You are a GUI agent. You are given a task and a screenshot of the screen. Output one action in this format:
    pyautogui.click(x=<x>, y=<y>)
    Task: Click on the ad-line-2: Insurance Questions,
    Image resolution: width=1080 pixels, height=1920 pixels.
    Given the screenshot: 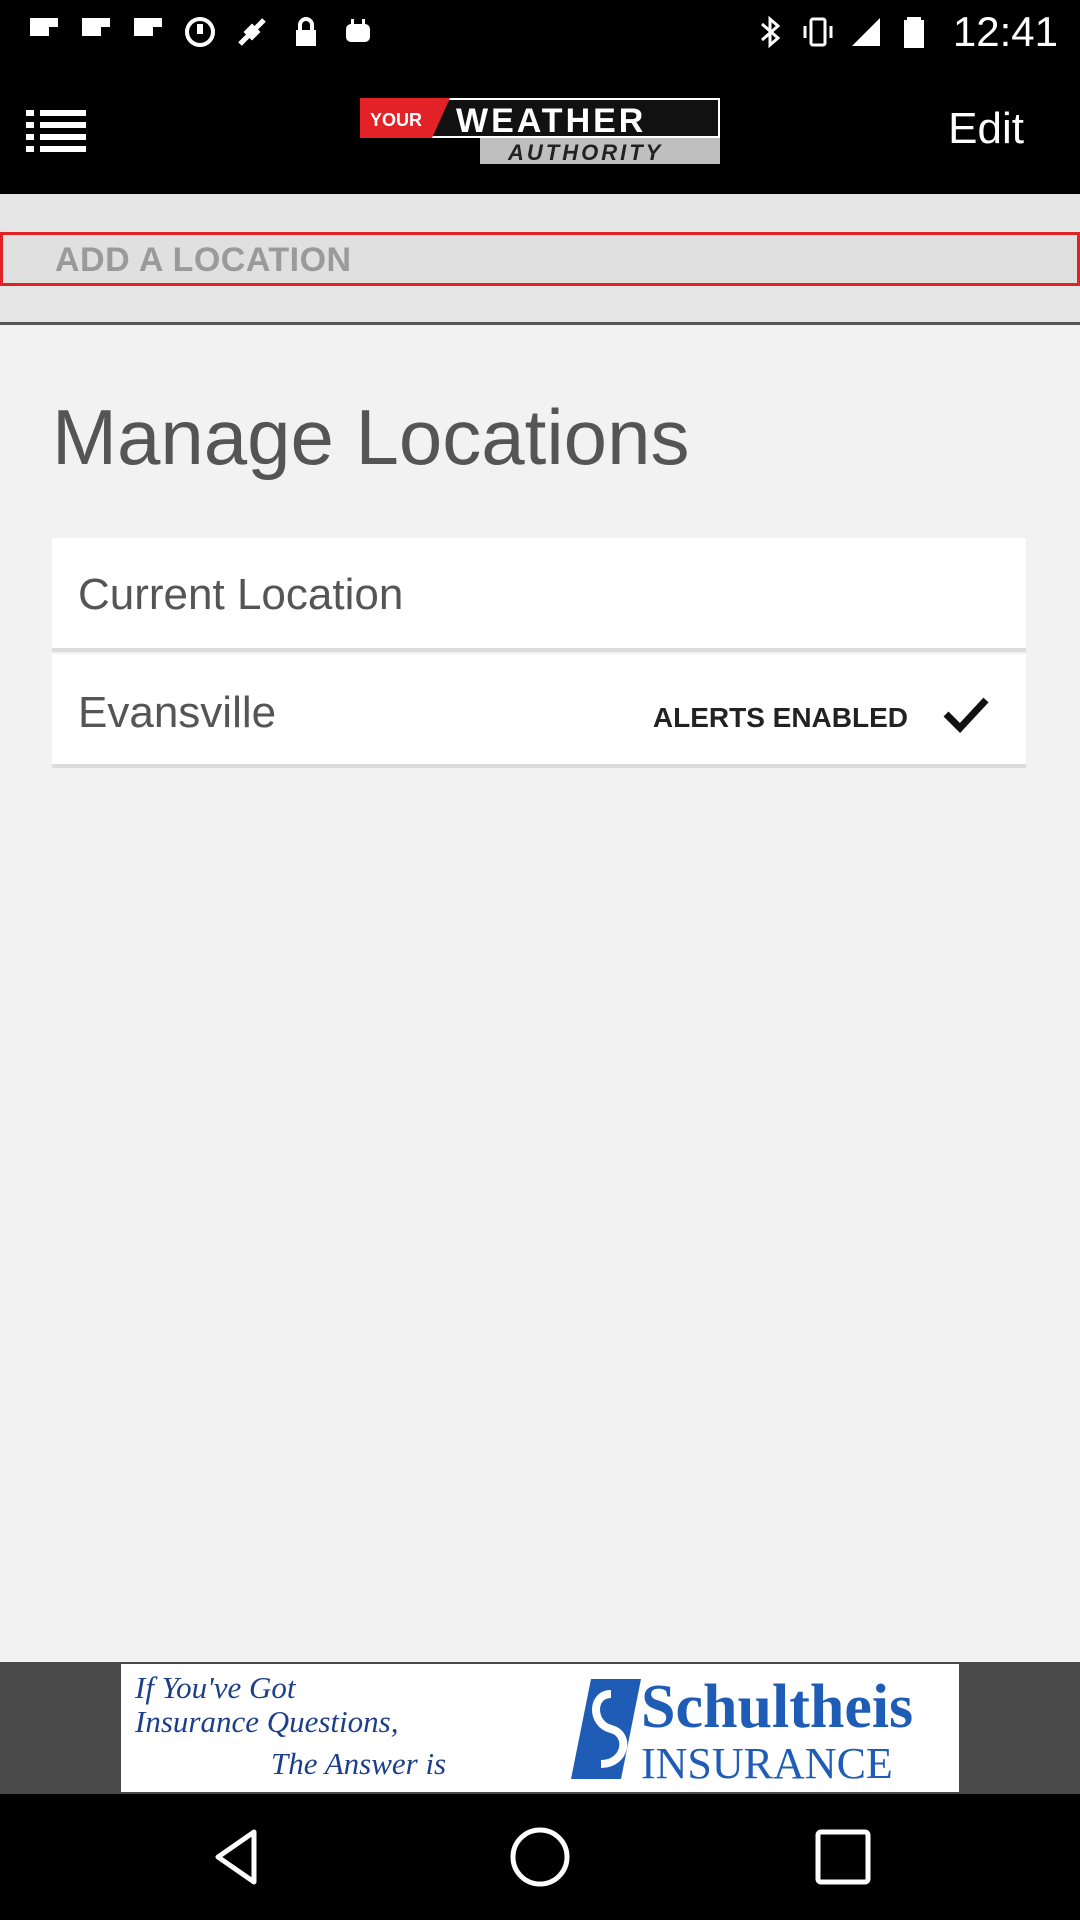 What is the action you would take?
    pyautogui.click(x=267, y=1721)
    